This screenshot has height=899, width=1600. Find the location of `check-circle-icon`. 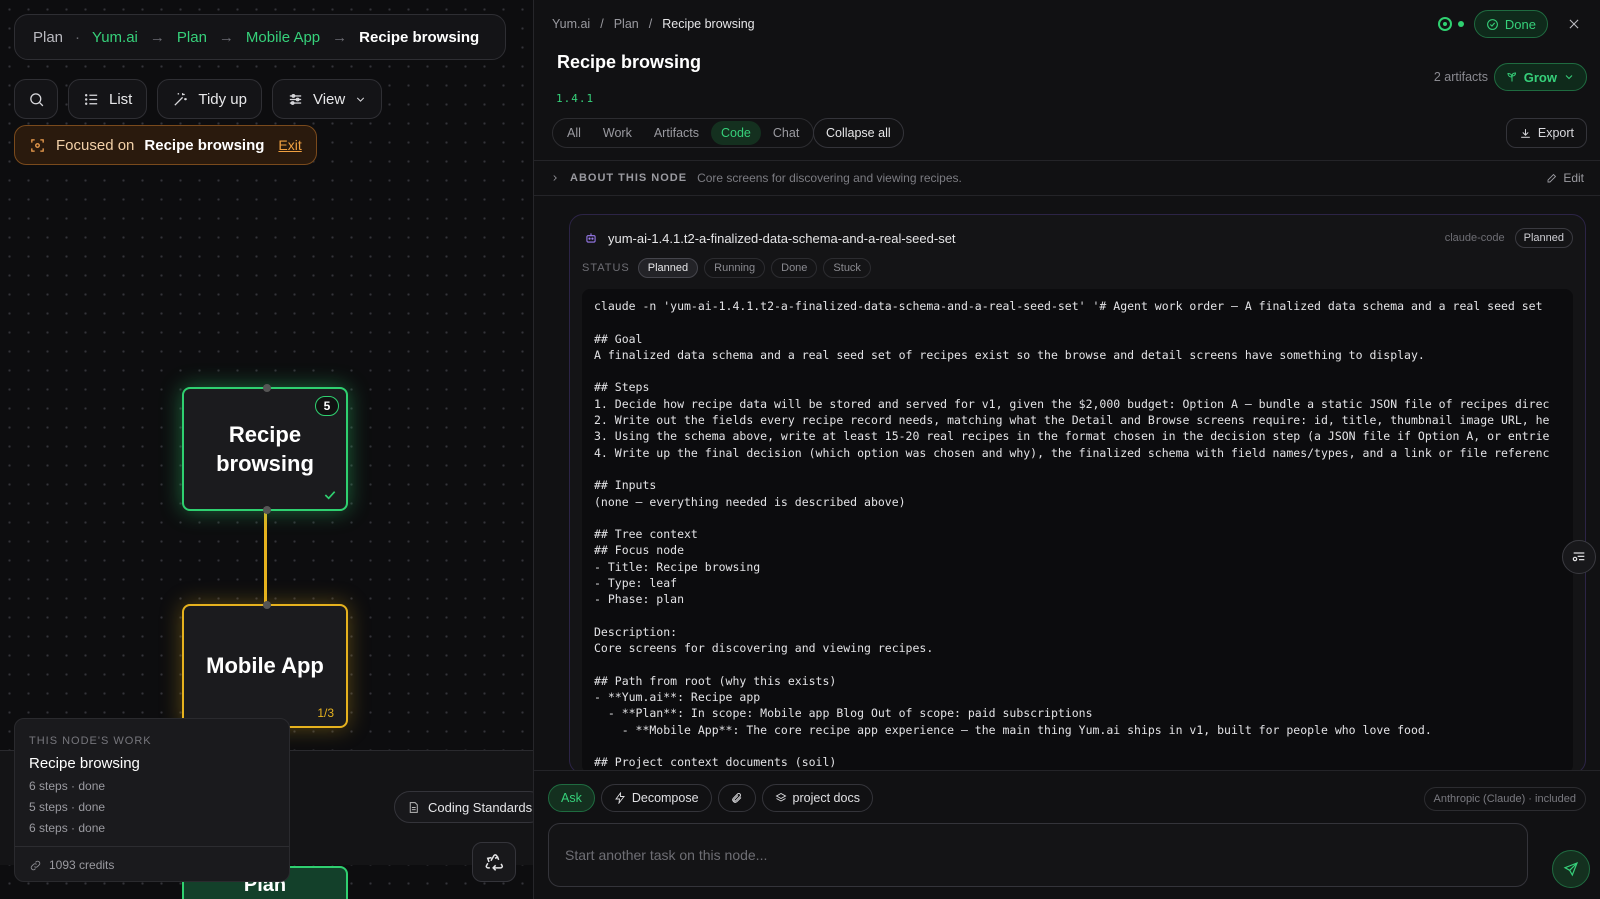

check-circle-icon is located at coordinates (1492, 24).